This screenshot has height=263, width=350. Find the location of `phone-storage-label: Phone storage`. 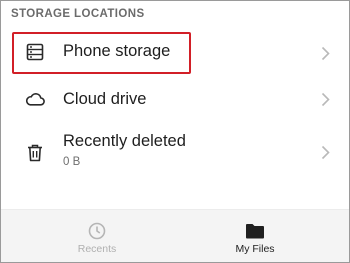

phone-storage-label: Phone storage is located at coordinates (117, 51).